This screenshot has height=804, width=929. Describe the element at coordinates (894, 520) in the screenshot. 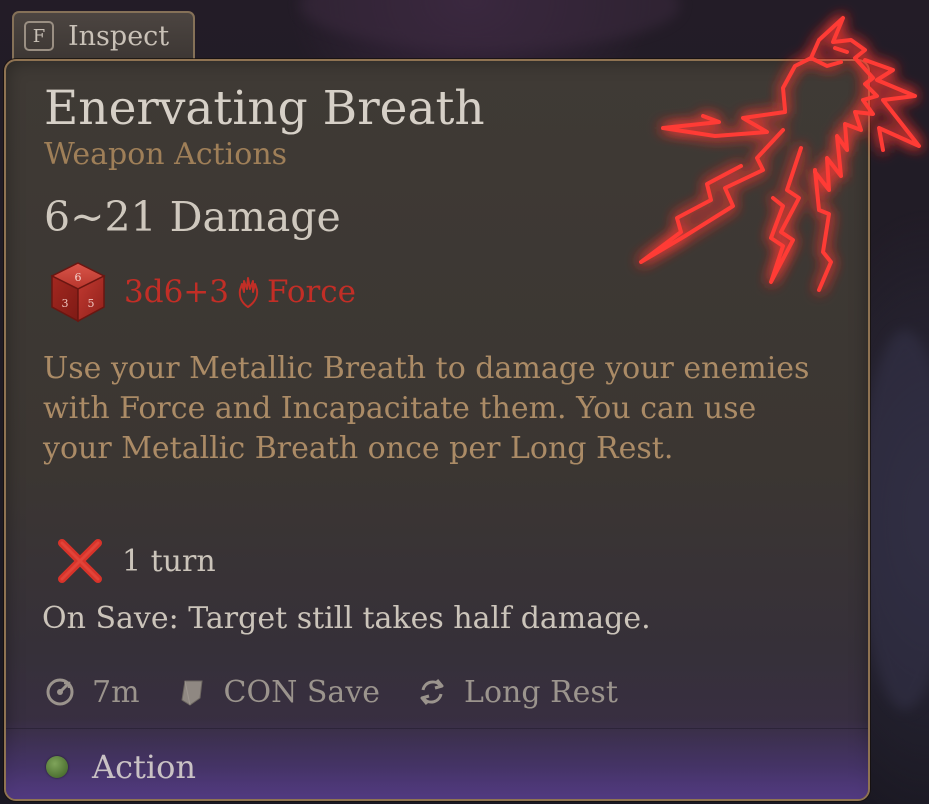

I see `background-rock` at that location.